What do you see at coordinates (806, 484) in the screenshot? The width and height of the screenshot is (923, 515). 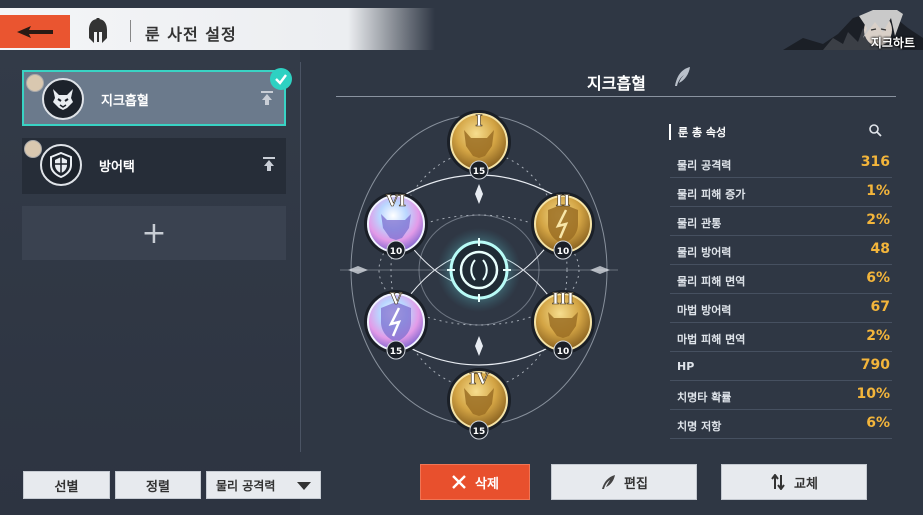 I see `swap-label: 교체` at bounding box center [806, 484].